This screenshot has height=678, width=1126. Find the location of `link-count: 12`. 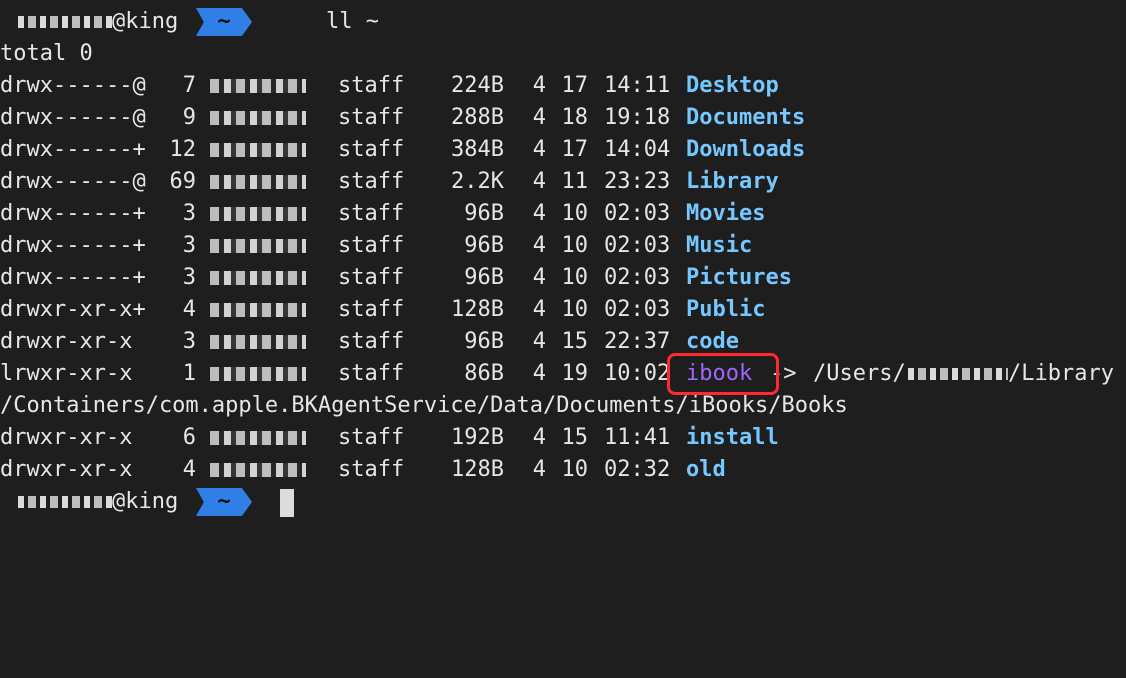

link-count: 12 is located at coordinates (183, 149).